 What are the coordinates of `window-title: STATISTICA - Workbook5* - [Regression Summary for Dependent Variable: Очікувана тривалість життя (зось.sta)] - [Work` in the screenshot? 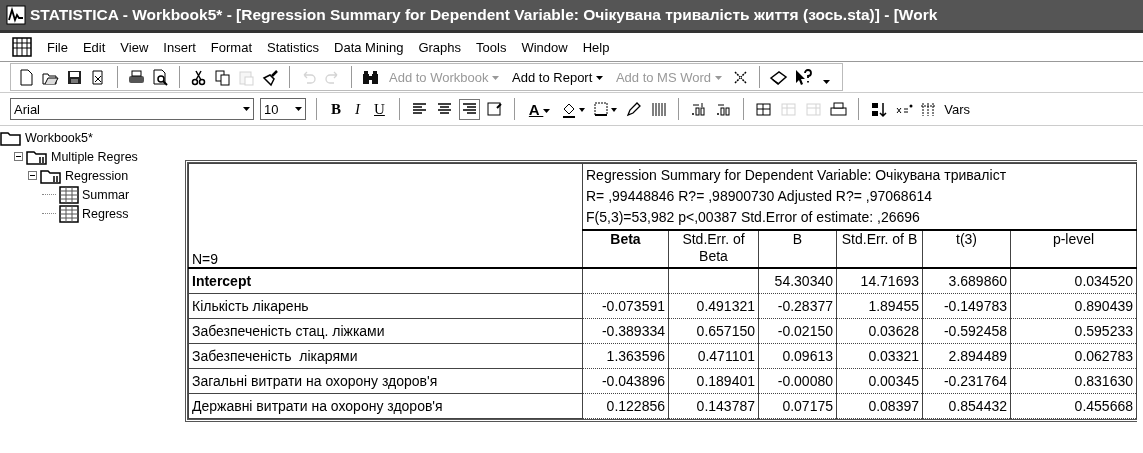 It's located at (484, 15).